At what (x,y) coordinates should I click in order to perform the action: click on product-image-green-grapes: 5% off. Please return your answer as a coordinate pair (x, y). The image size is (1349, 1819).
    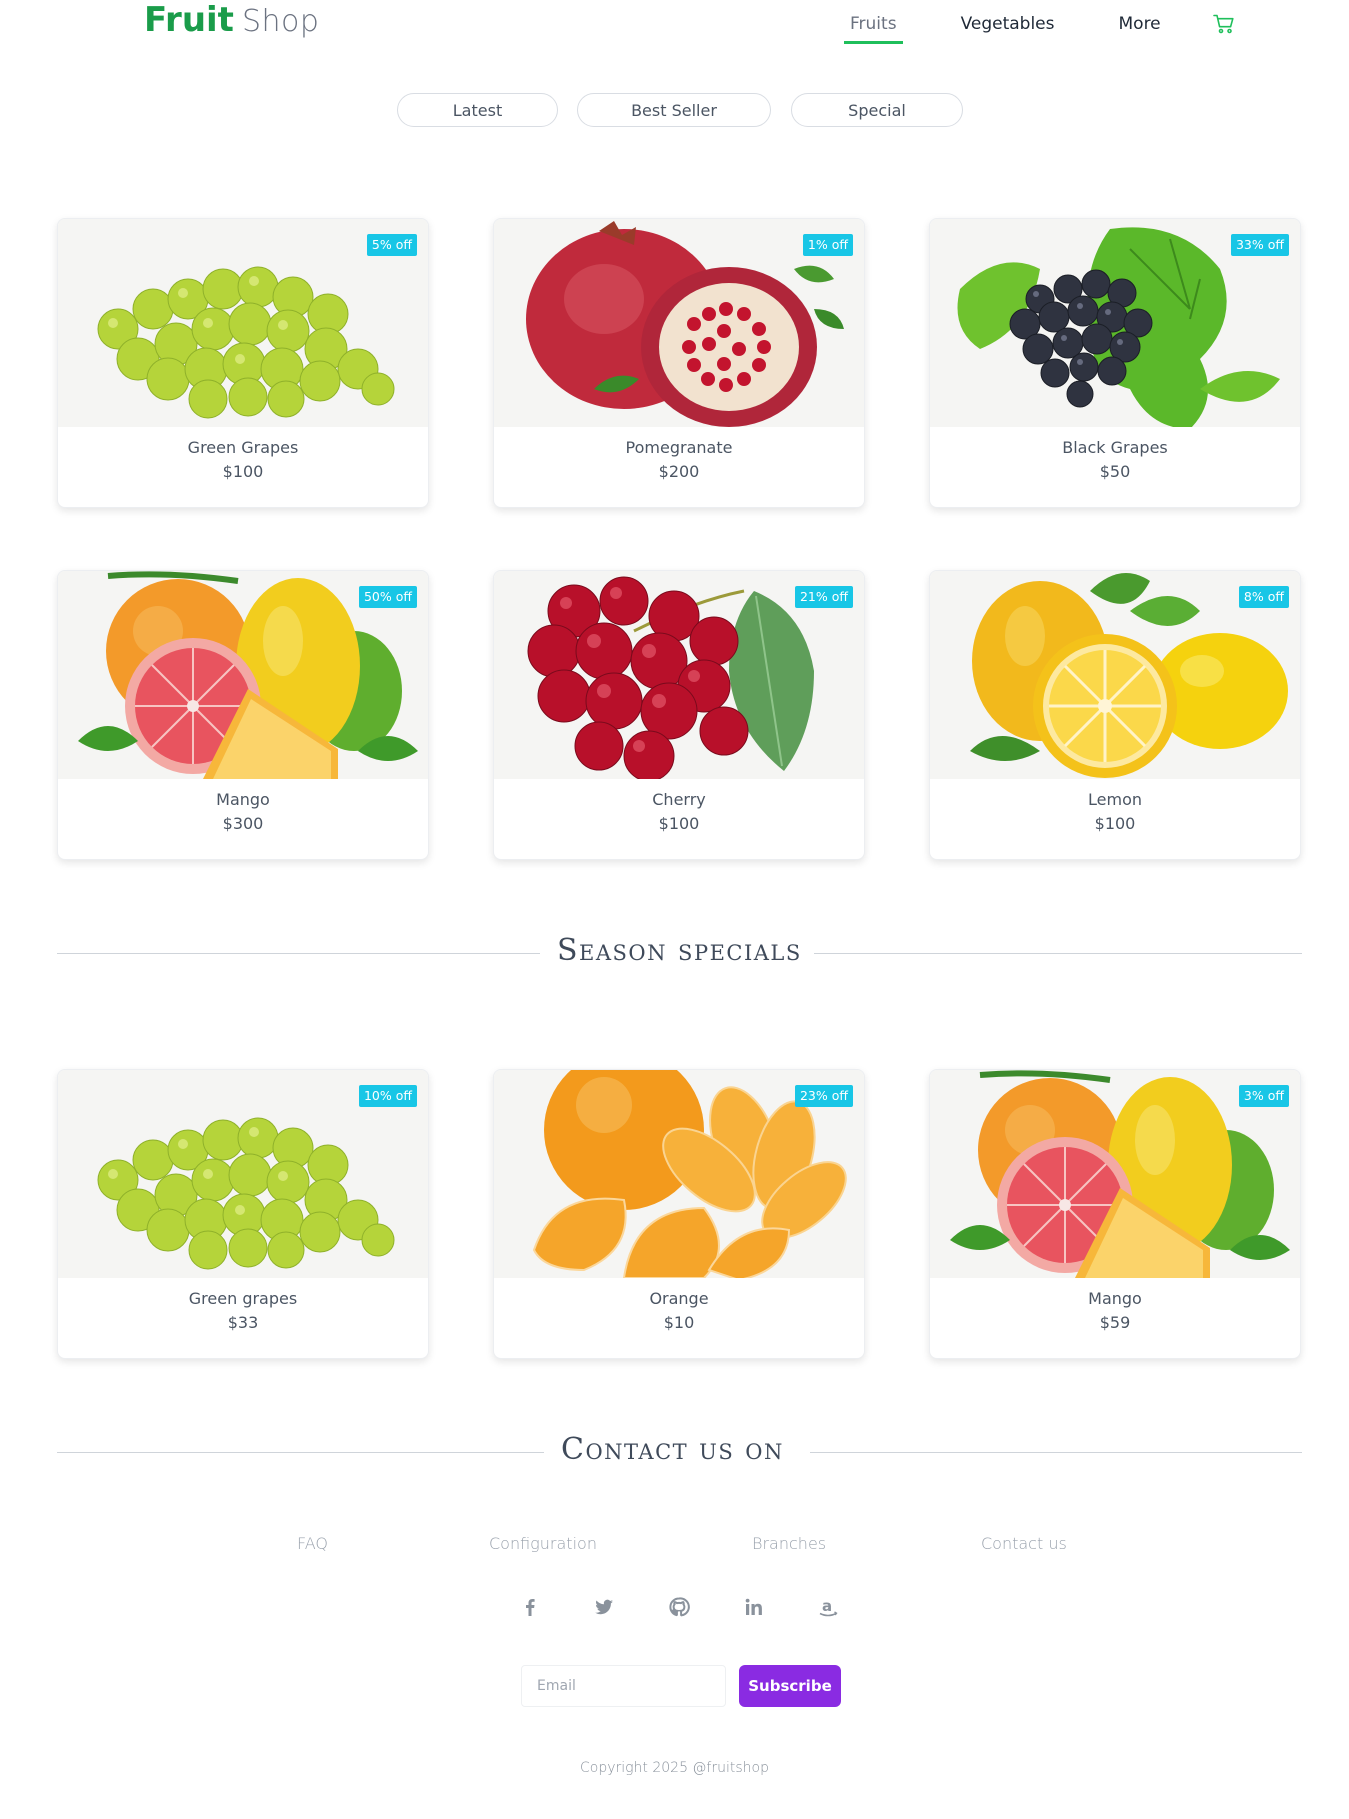
    Looking at the image, I should click on (243, 323).